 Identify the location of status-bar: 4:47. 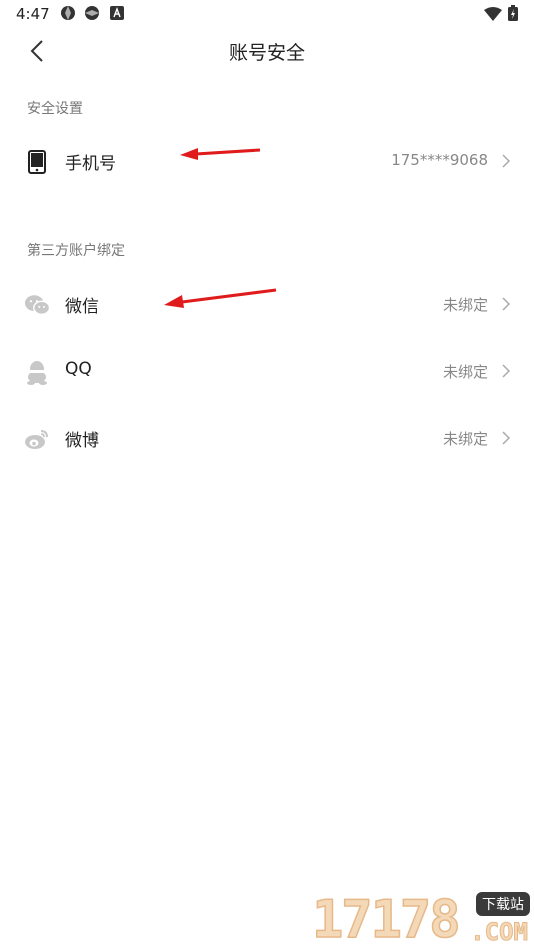
(267, 14).